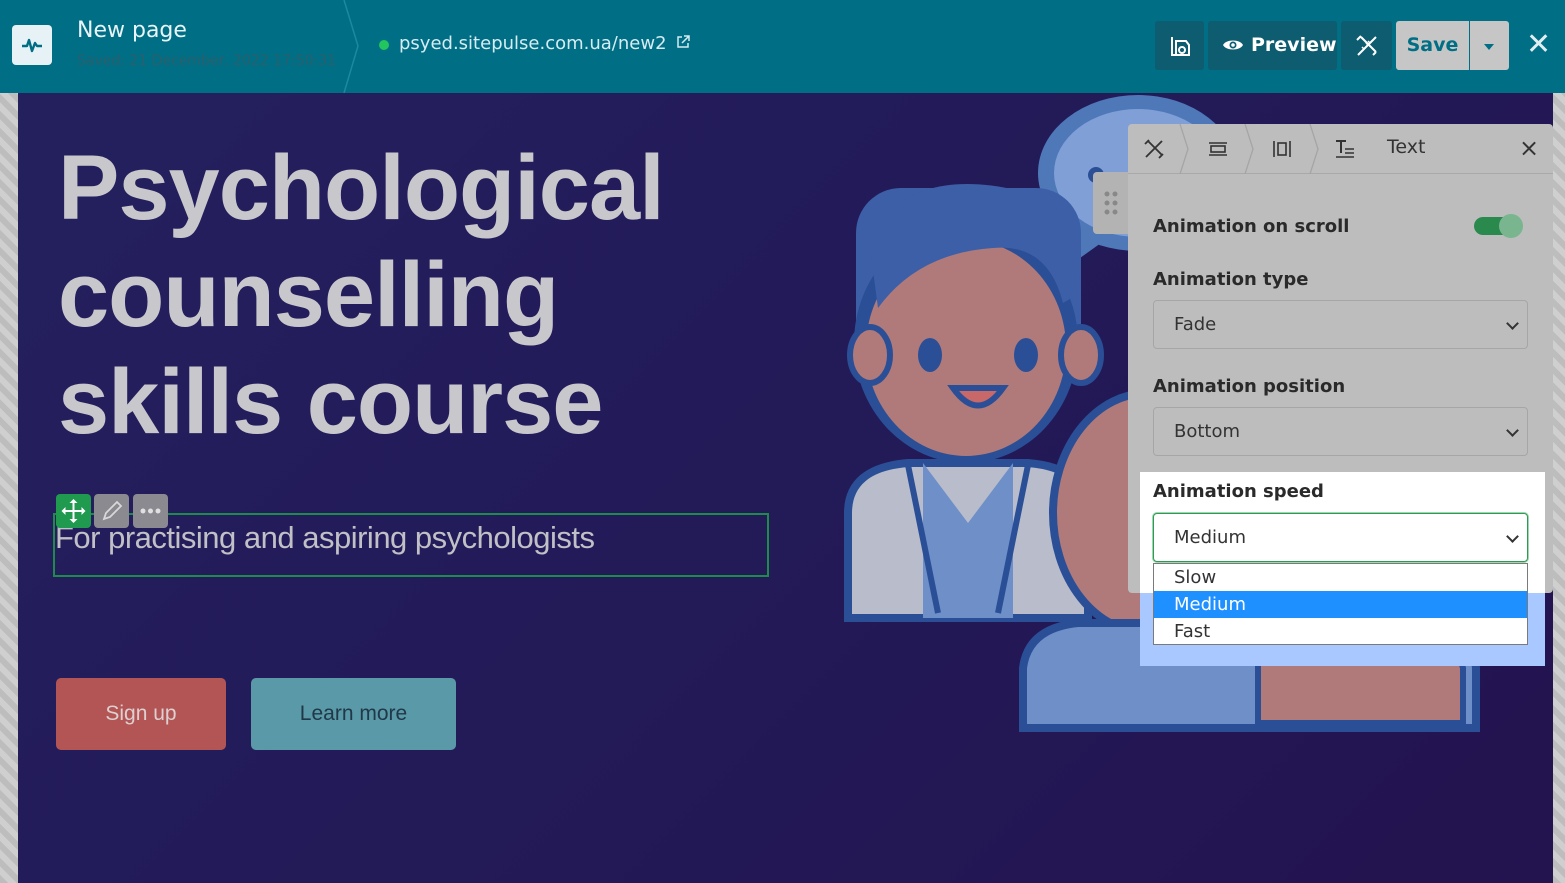  What do you see at coordinates (353, 714) in the screenshot?
I see `learn-more-button: Learn more` at bounding box center [353, 714].